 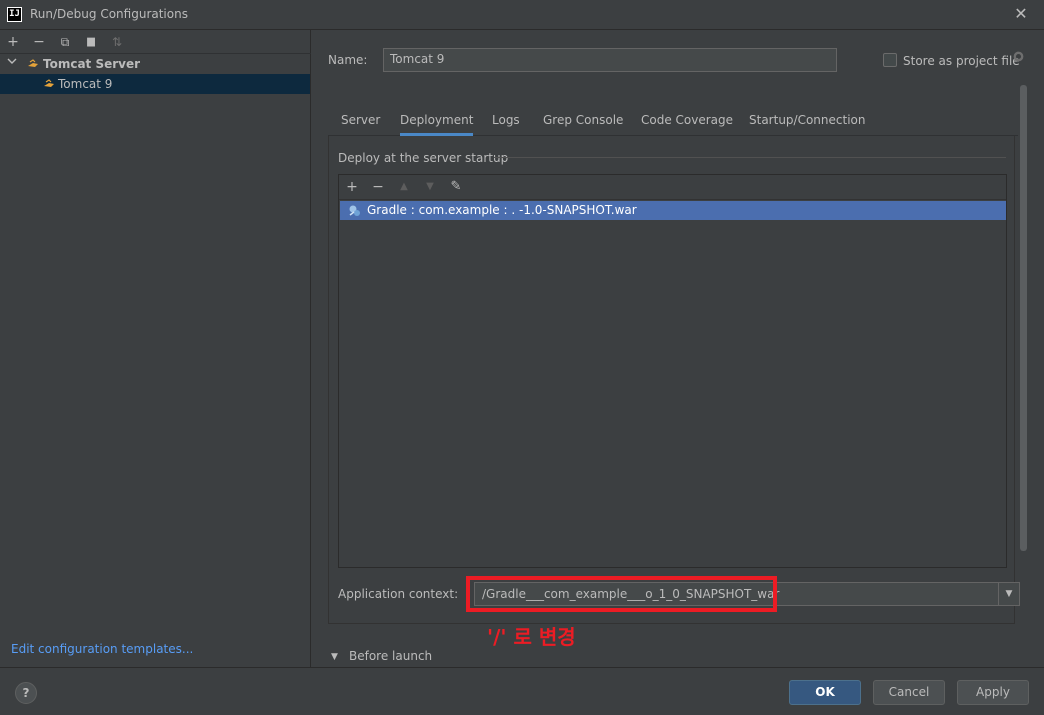 I want to click on annotation-note: '/' 로 변경, so click(x=531, y=637).